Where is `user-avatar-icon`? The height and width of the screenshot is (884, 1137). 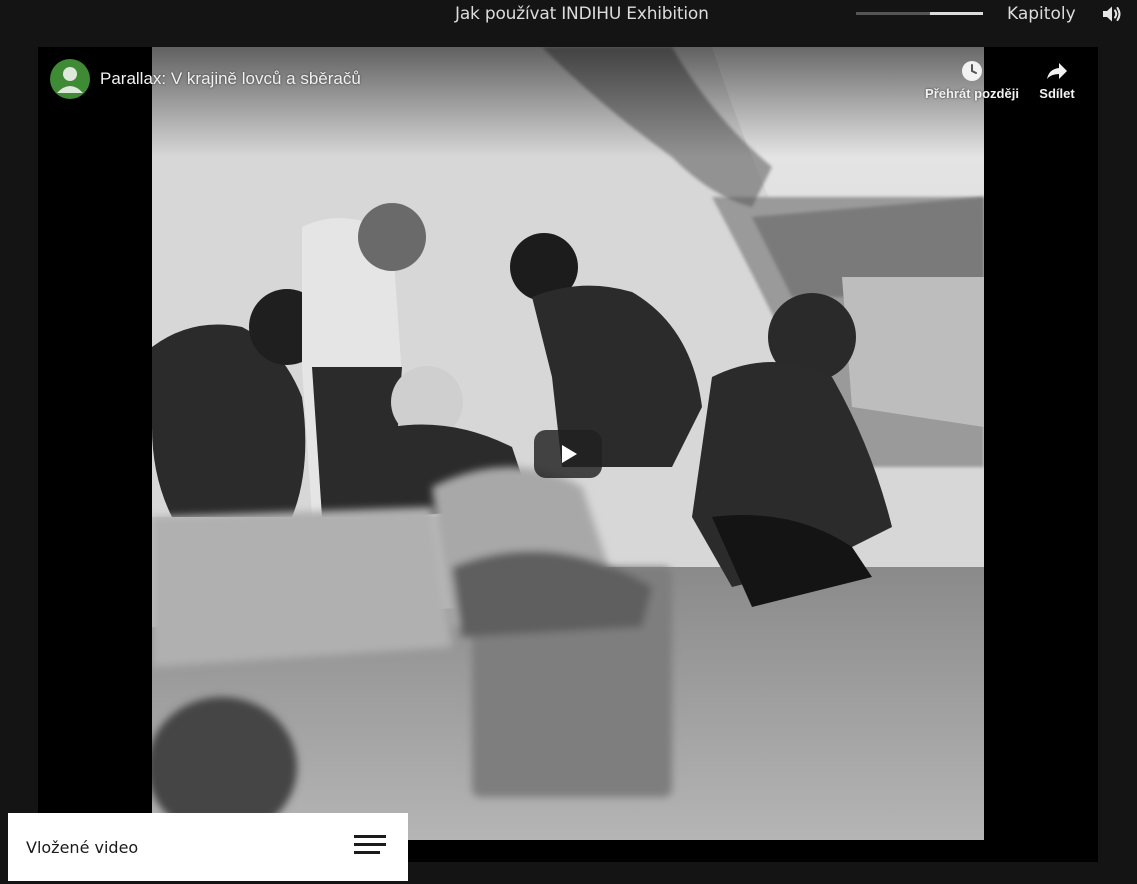
user-avatar-icon is located at coordinates (70, 80).